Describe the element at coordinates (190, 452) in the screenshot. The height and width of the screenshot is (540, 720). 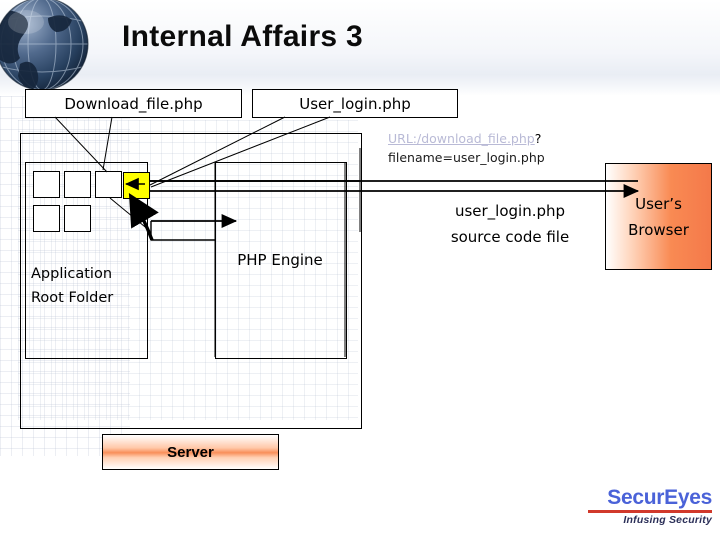
I see `server-label-badge: Server` at that location.